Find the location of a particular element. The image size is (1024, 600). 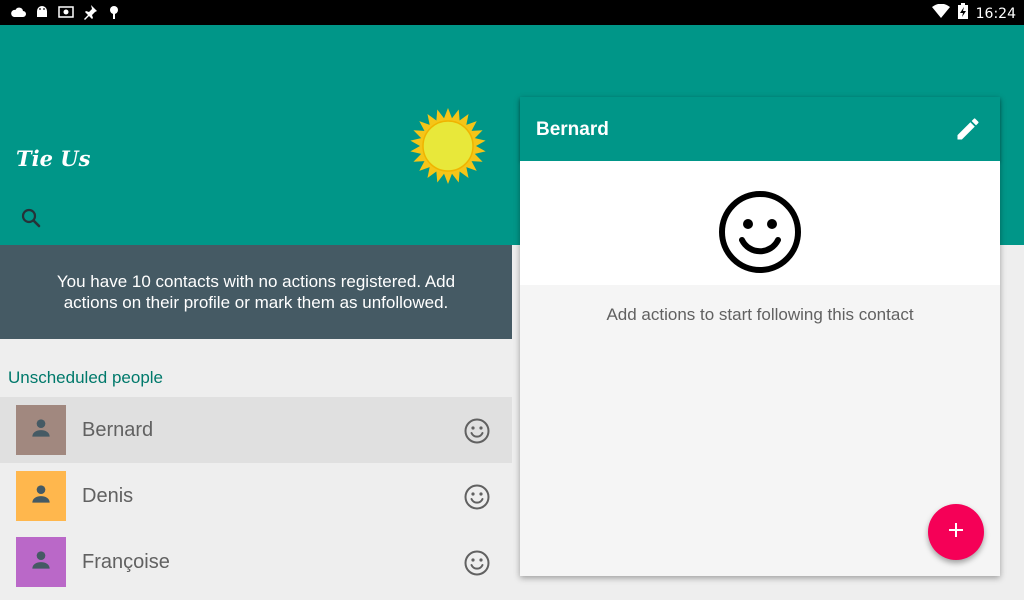

cloud-icon is located at coordinates (18, 12).